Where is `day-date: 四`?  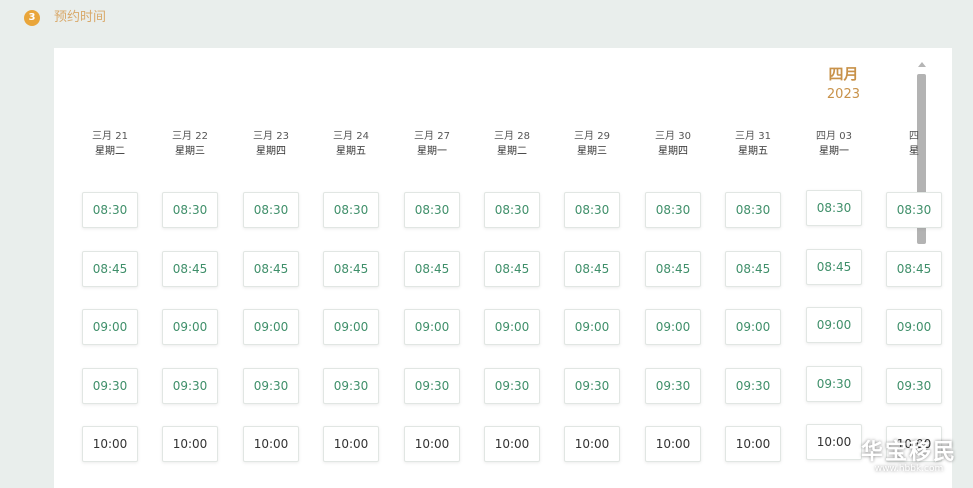 day-date: 四 is located at coordinates (914, 136).